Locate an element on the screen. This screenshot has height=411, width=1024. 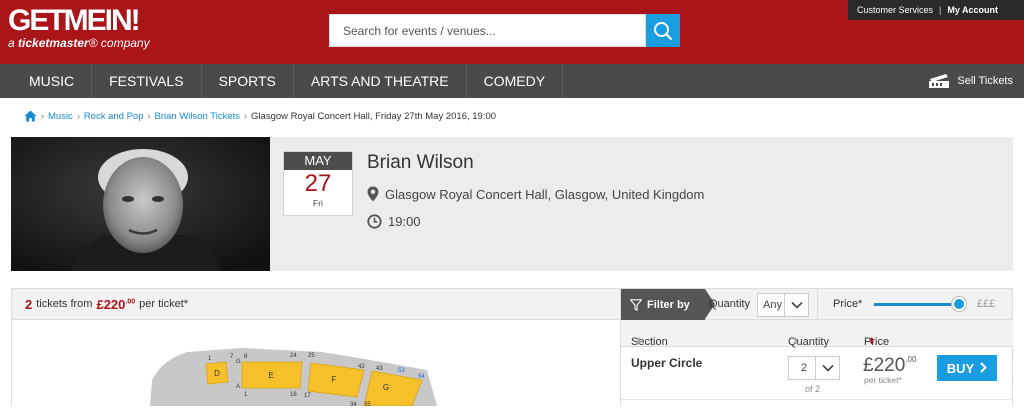
row-section: Upper Circle is located at coordinates (667, 363).